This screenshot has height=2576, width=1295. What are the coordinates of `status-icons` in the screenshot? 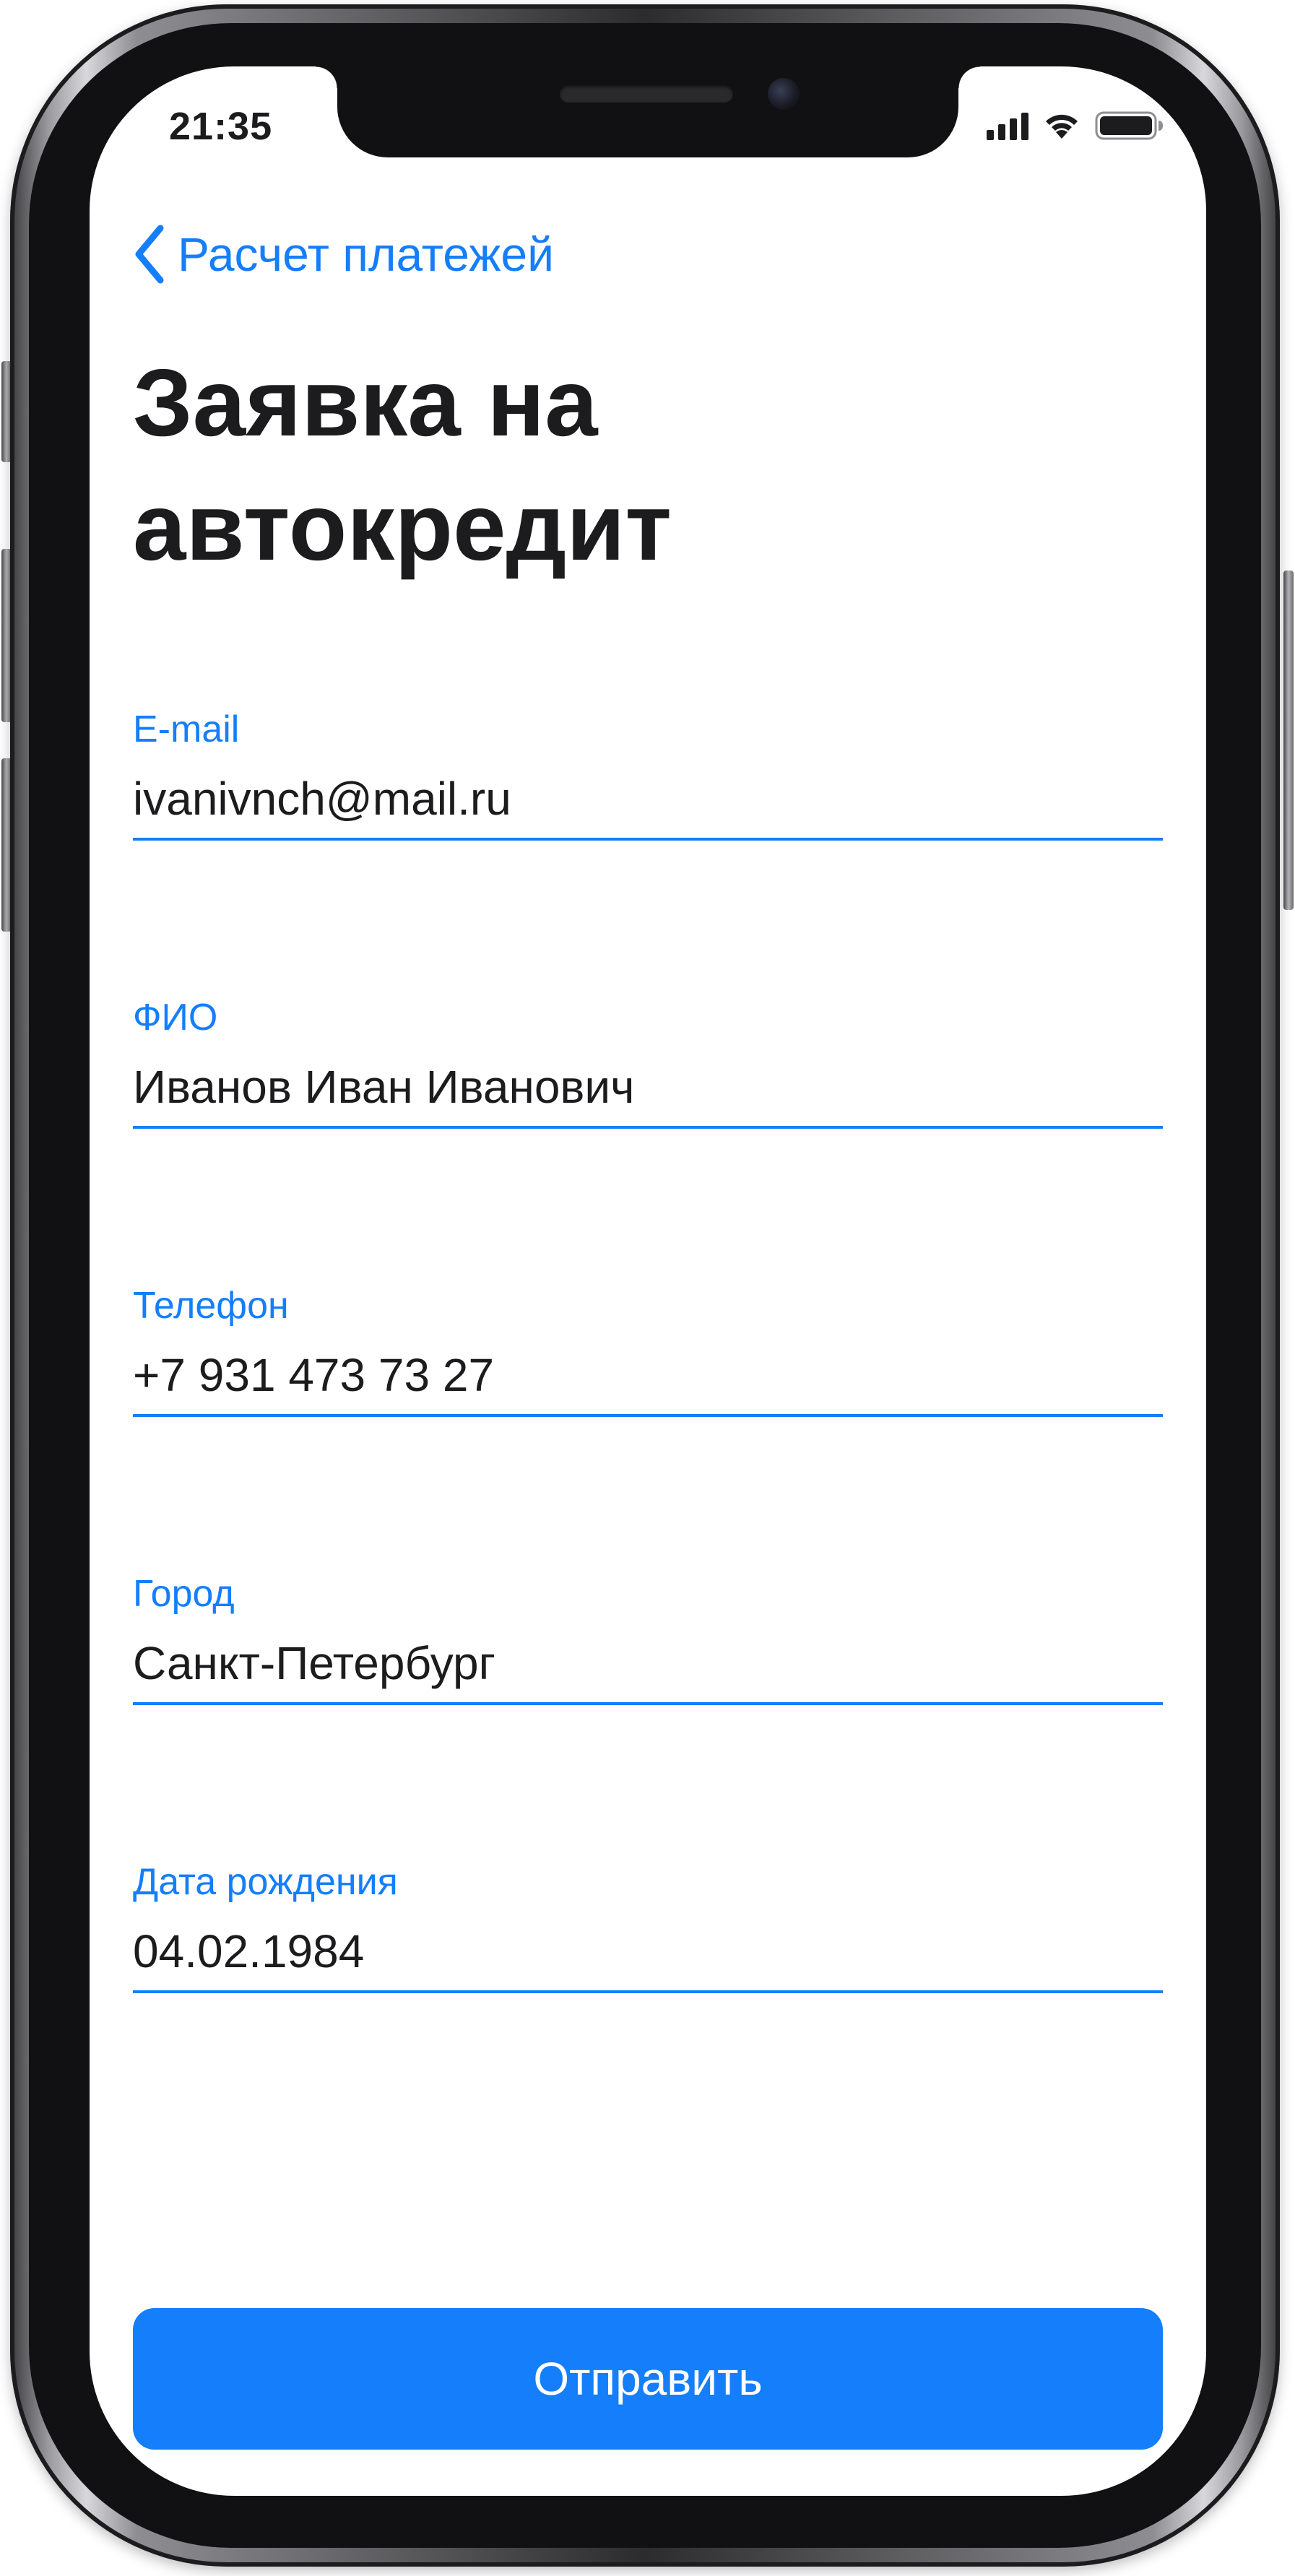 It's located at (1075, 126).